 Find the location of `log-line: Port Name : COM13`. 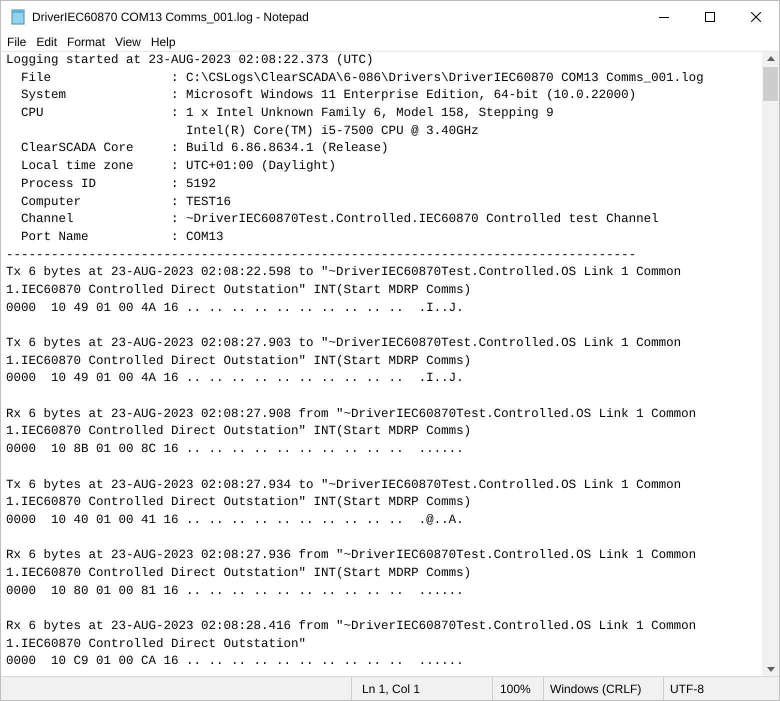

log-line: Port Name : COM13 is located at coordinates (122, 237).